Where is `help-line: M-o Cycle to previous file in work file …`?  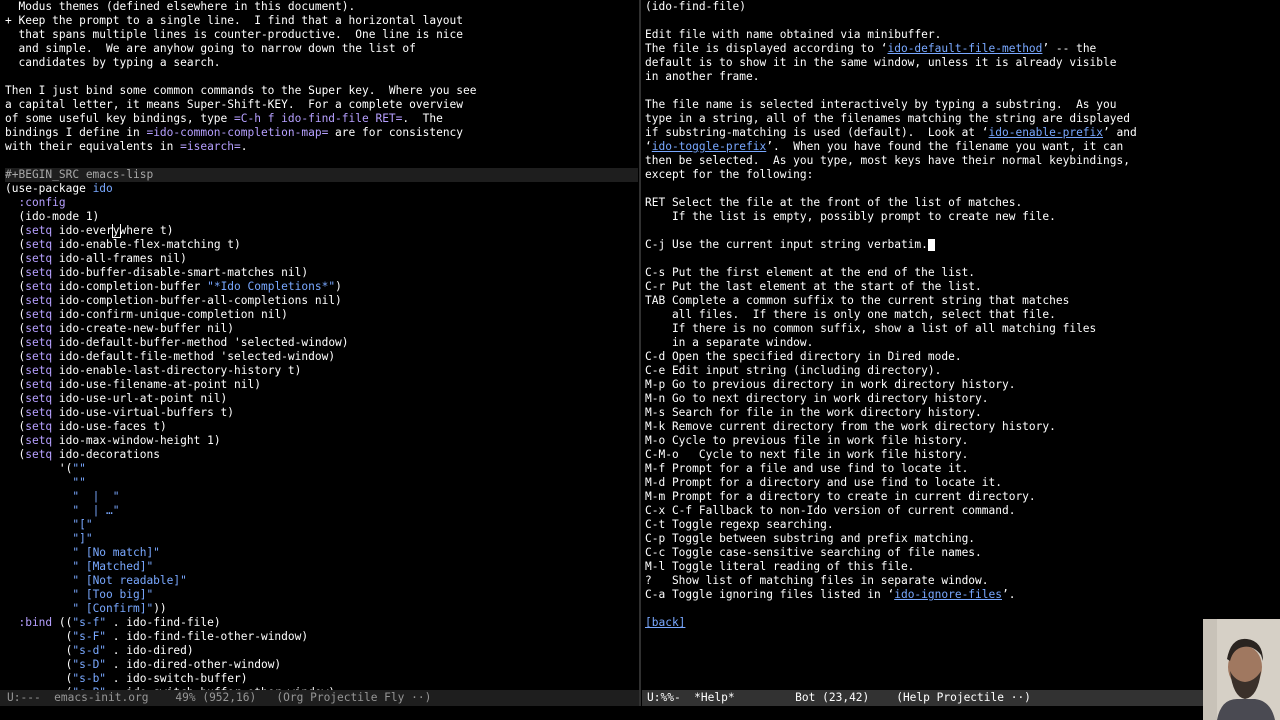 help-line: M-o Cycle to previous file in work file … is located at coordinates (807, 440).